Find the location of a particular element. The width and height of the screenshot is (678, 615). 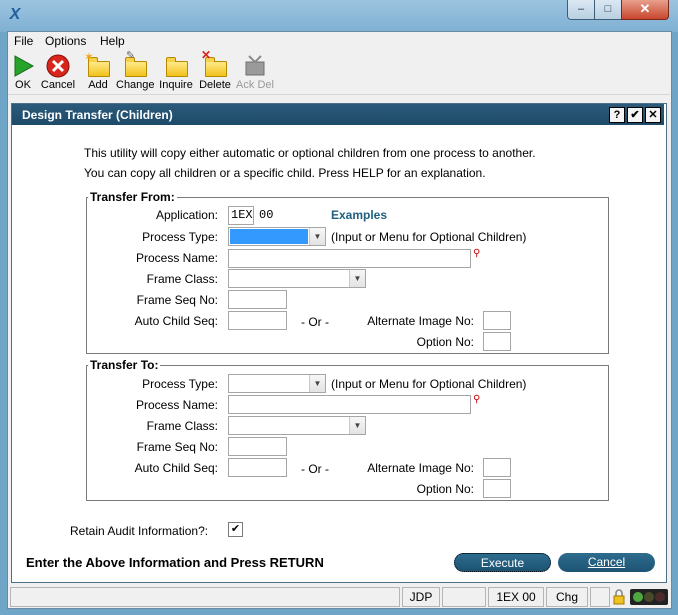

ok-button: OK is located at coordinates (23, 73).